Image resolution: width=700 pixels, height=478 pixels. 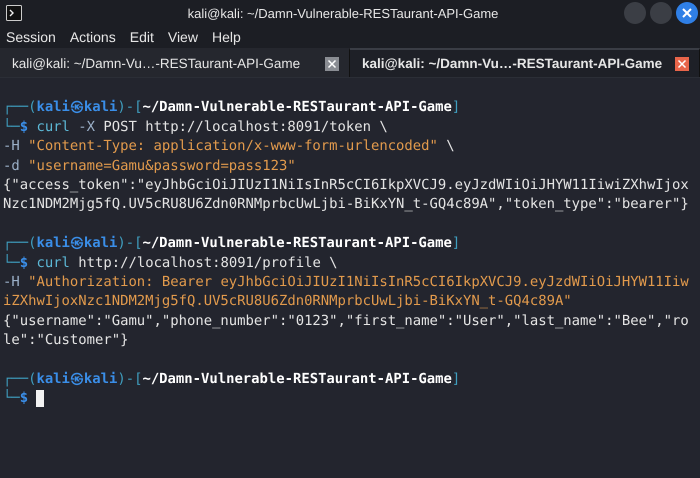 What do you see at coordinates (343, 13) in the screenshot?
I see `window-title: kali@kali: ~/Damn-Vulnerable-RESTaurant-API-Game` at bounding box center [343, 13].